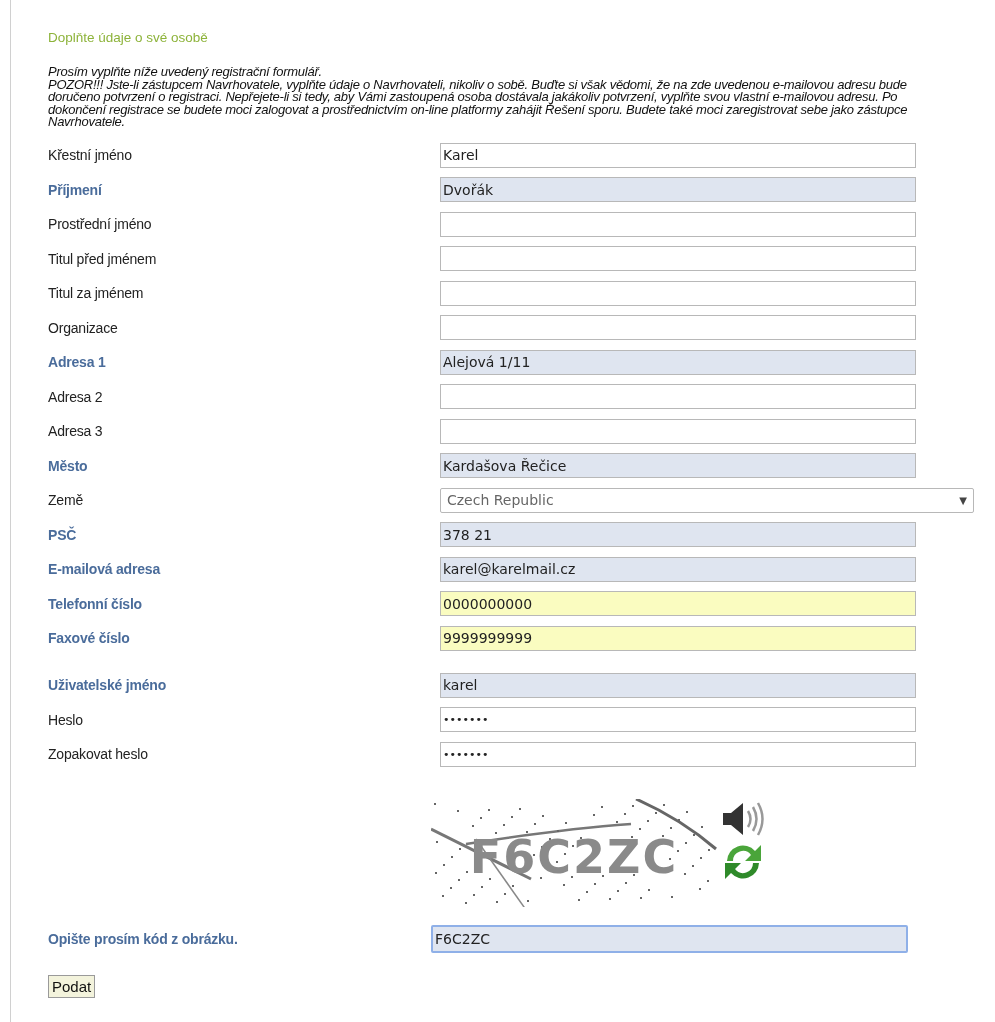 Image resolution: width=995 pixels, height=1022 pixels. I want to click on field-label: Prostřední jméno, so click(100, 224).